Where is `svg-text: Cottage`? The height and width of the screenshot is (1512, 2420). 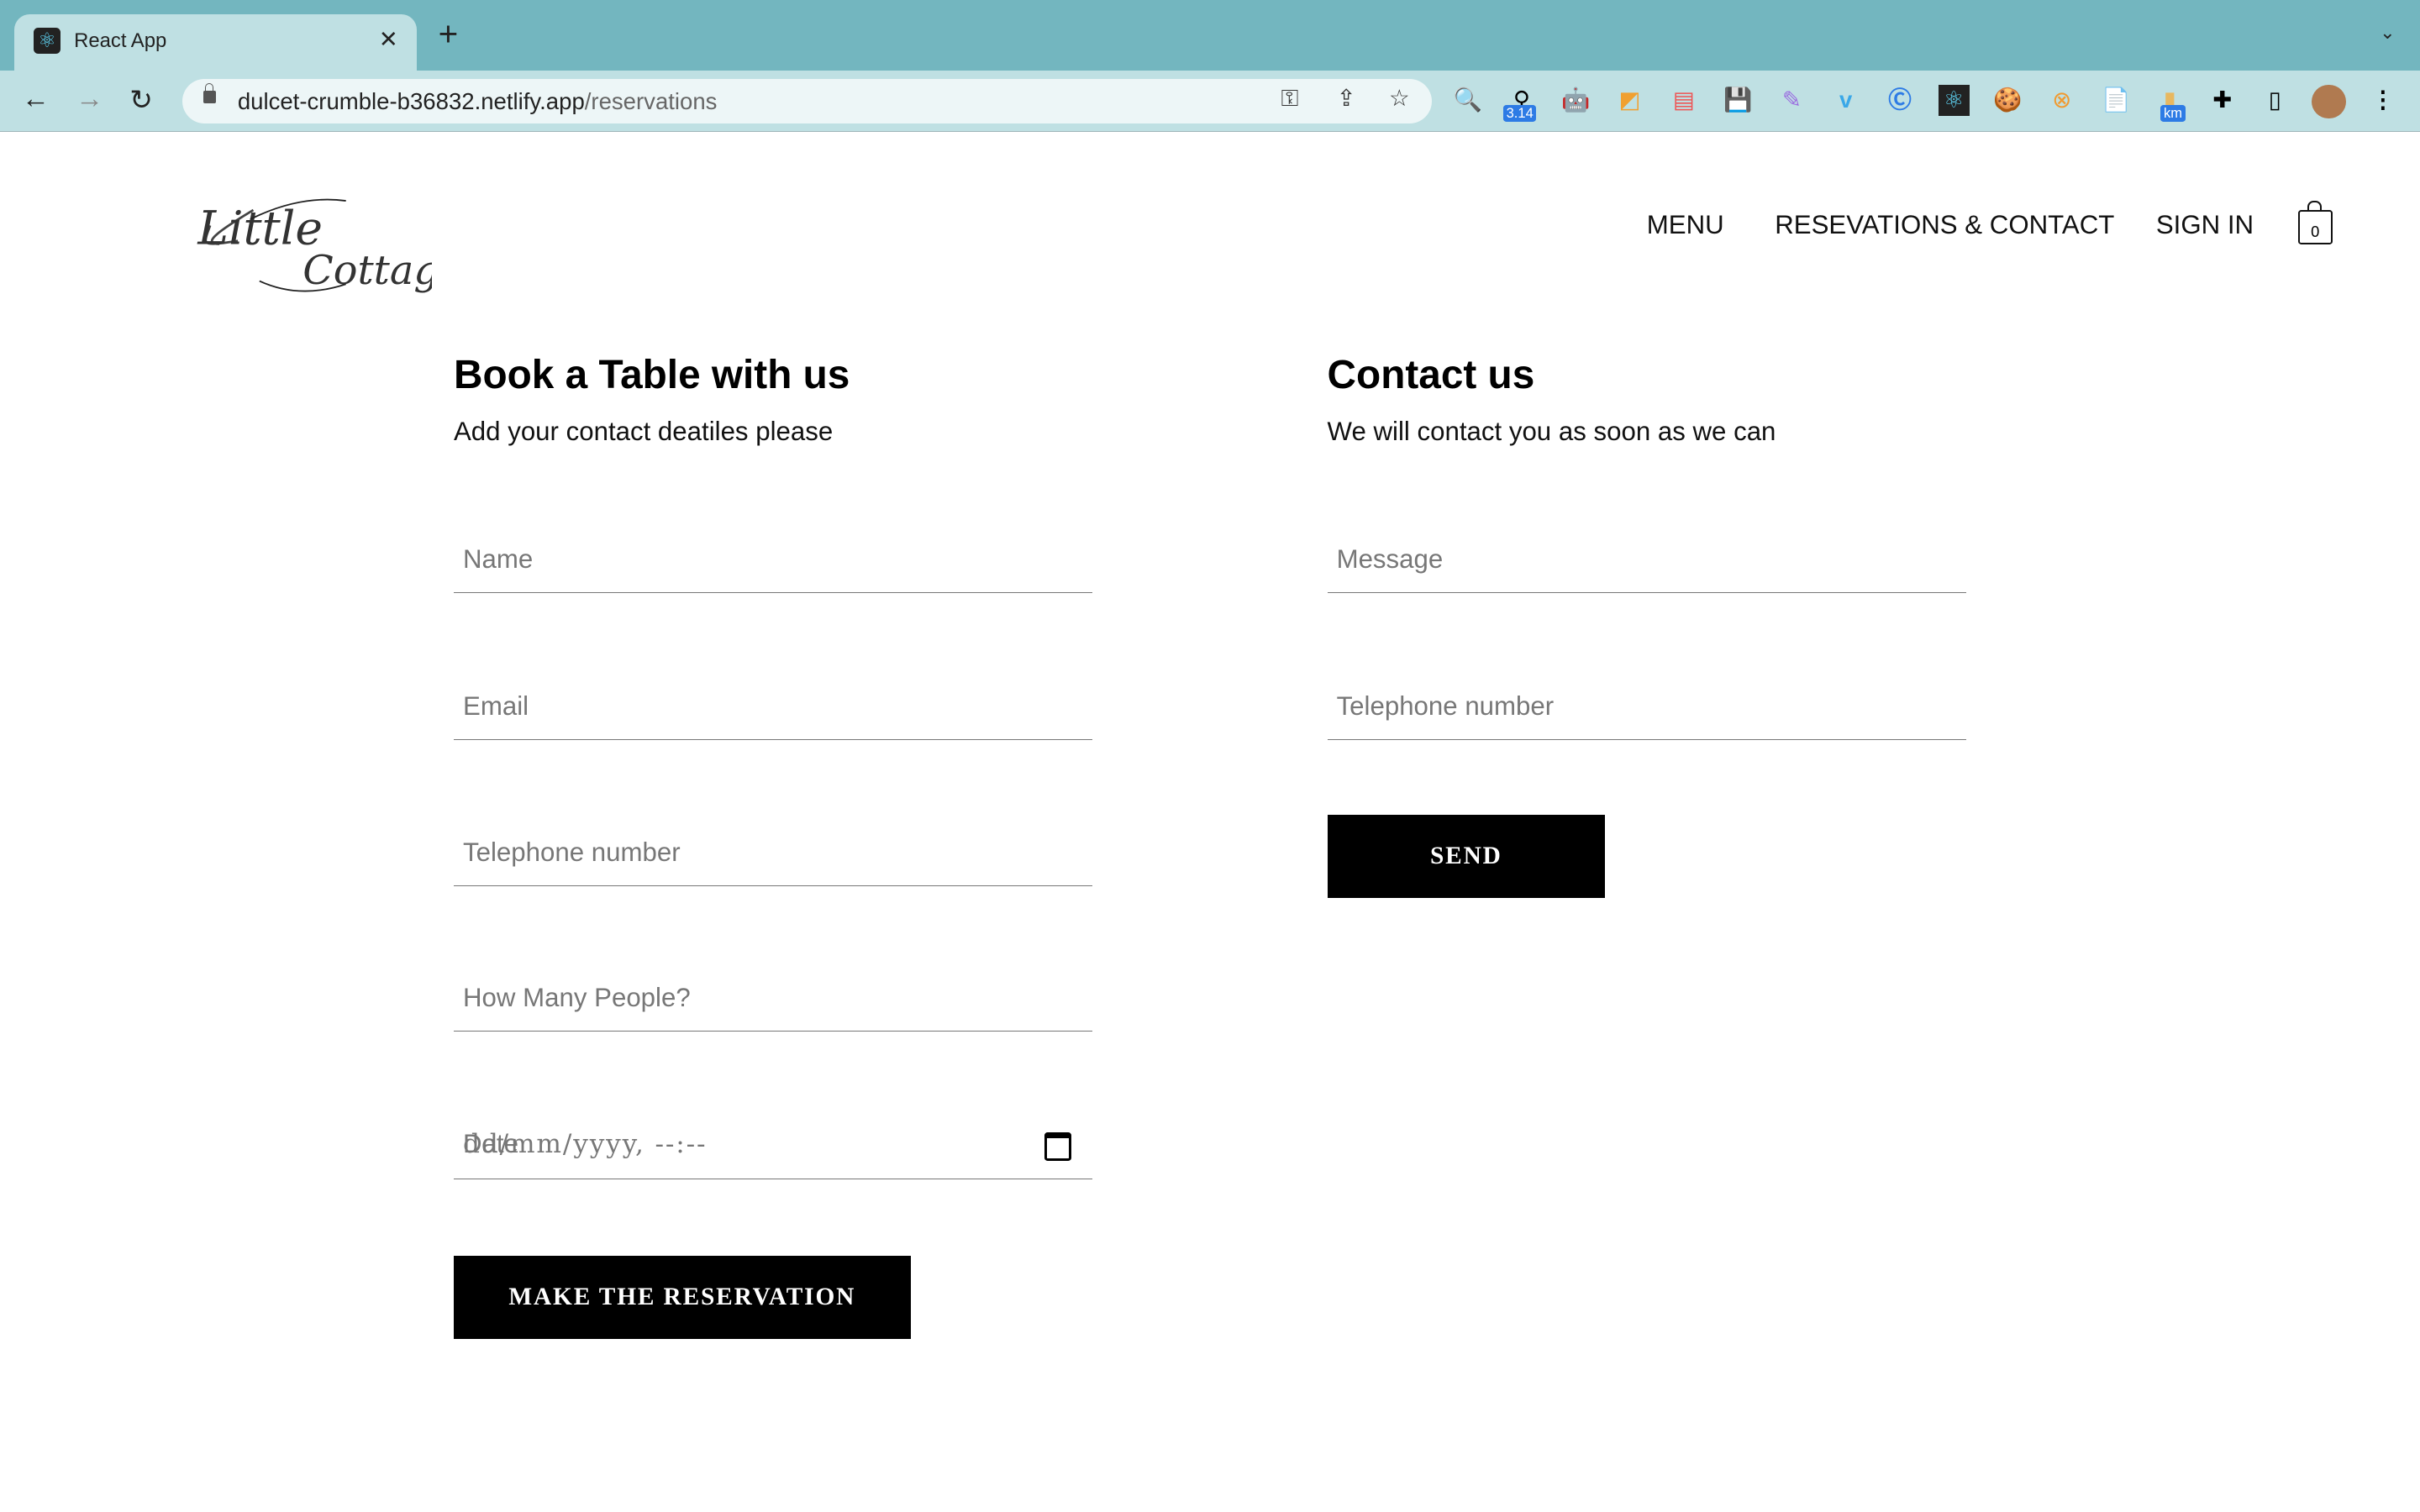
svg-text: Cottage is located at coordinates (367, 271).